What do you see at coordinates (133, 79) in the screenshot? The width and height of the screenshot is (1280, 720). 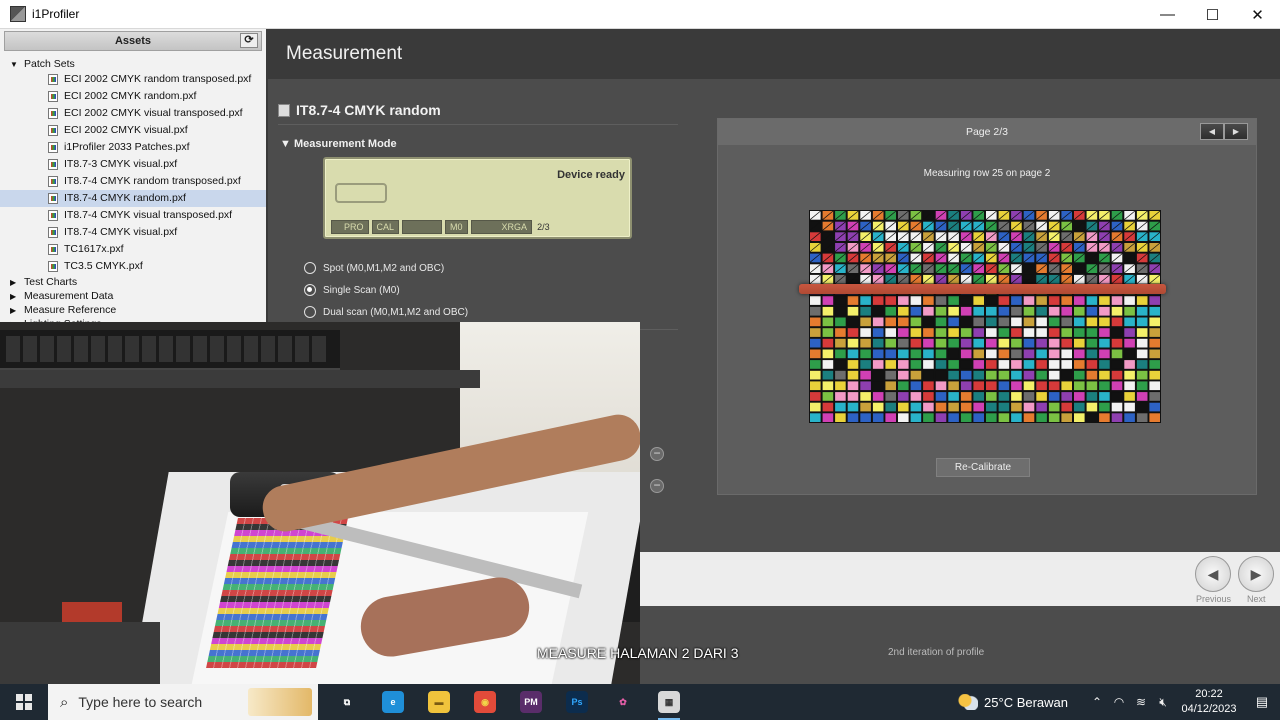 I see `patch-set-item: ECI 2002 CMYK random transposed.pxf` at bounding box center [133, 79].